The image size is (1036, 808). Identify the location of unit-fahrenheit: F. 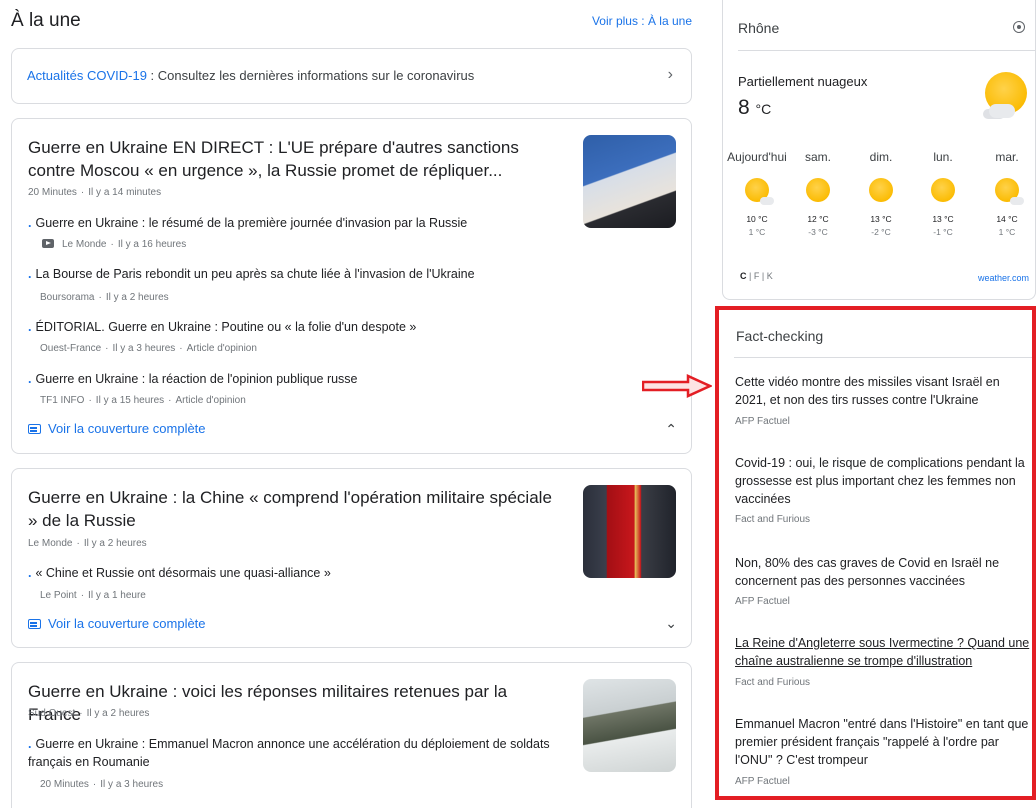
(757, 276).